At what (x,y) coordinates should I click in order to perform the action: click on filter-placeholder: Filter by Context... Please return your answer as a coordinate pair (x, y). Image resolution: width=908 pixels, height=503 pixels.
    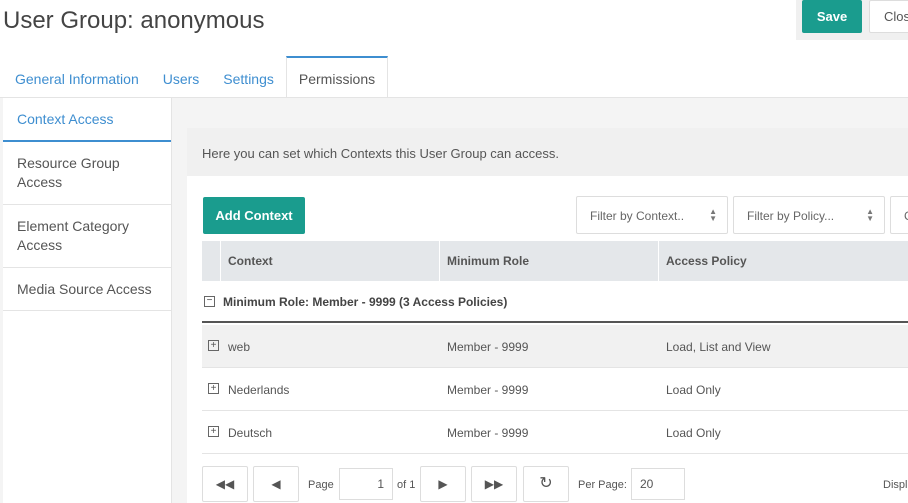
    Looking at the image, I should click on (637, 216).